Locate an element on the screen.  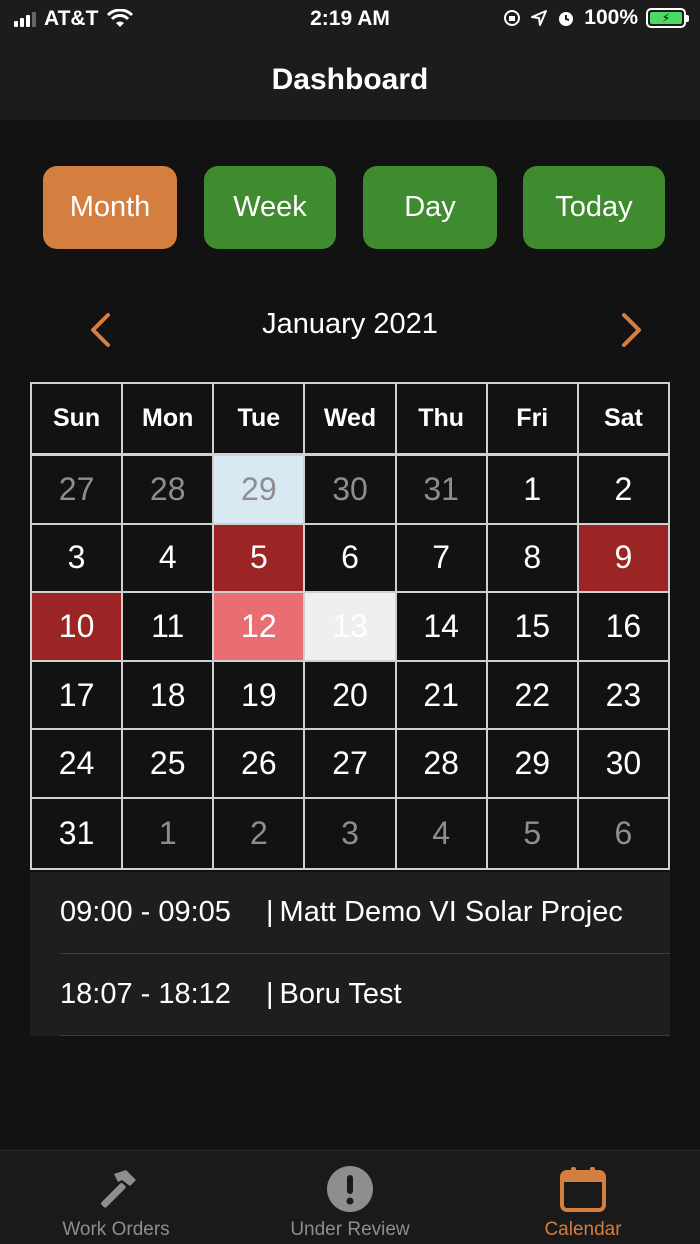
calendar-day-cell: 20 is located at coordinates (351, 695).